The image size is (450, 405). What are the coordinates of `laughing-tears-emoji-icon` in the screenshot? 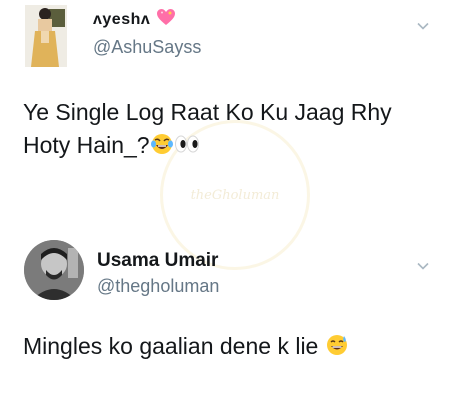 It's located at (162, 148).